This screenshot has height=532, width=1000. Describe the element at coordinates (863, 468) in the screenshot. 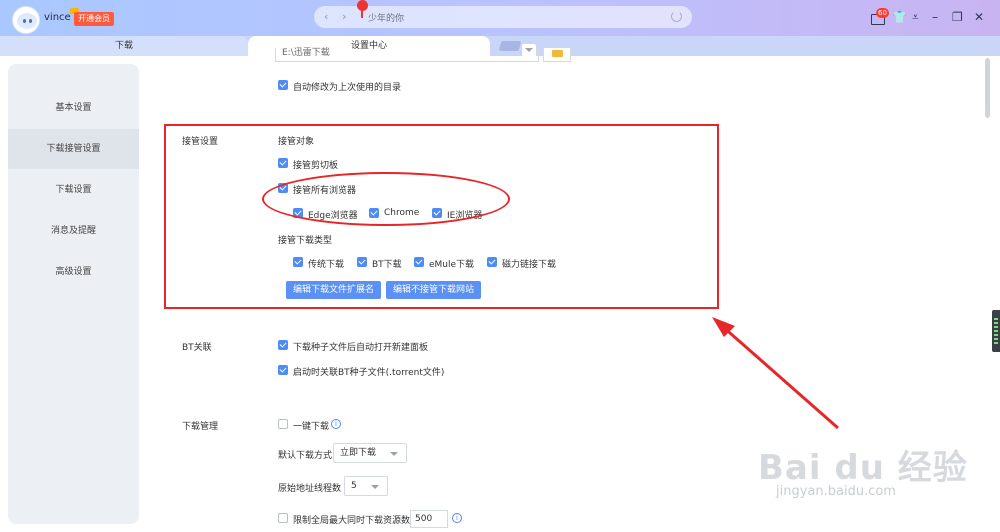

I see `baidu-watermark: Bai du 经验` at that location.